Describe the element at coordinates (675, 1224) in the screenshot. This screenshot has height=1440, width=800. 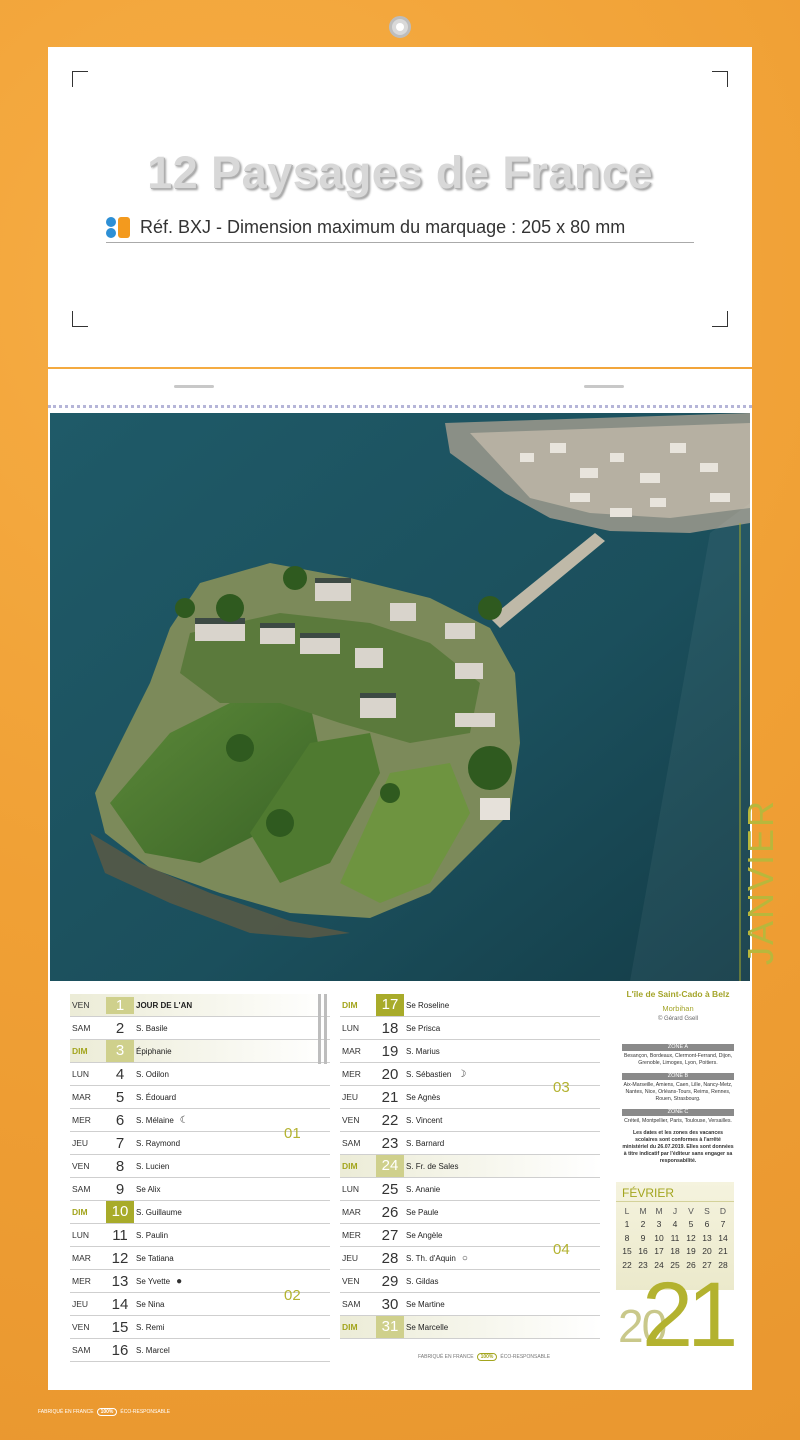
I see `mini-calendar-day: 4` at that location.